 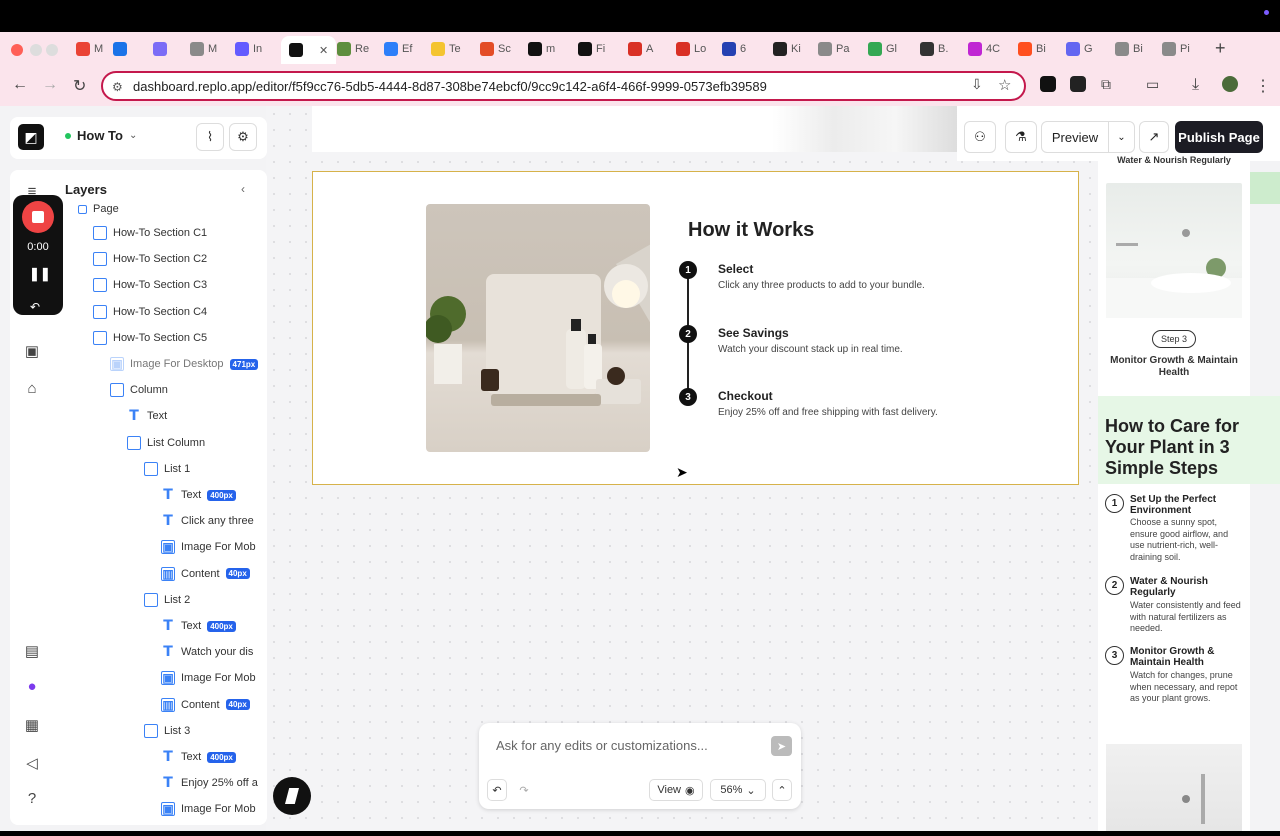 I want to click on step-title: See Savings, so click(x=753, y=333).